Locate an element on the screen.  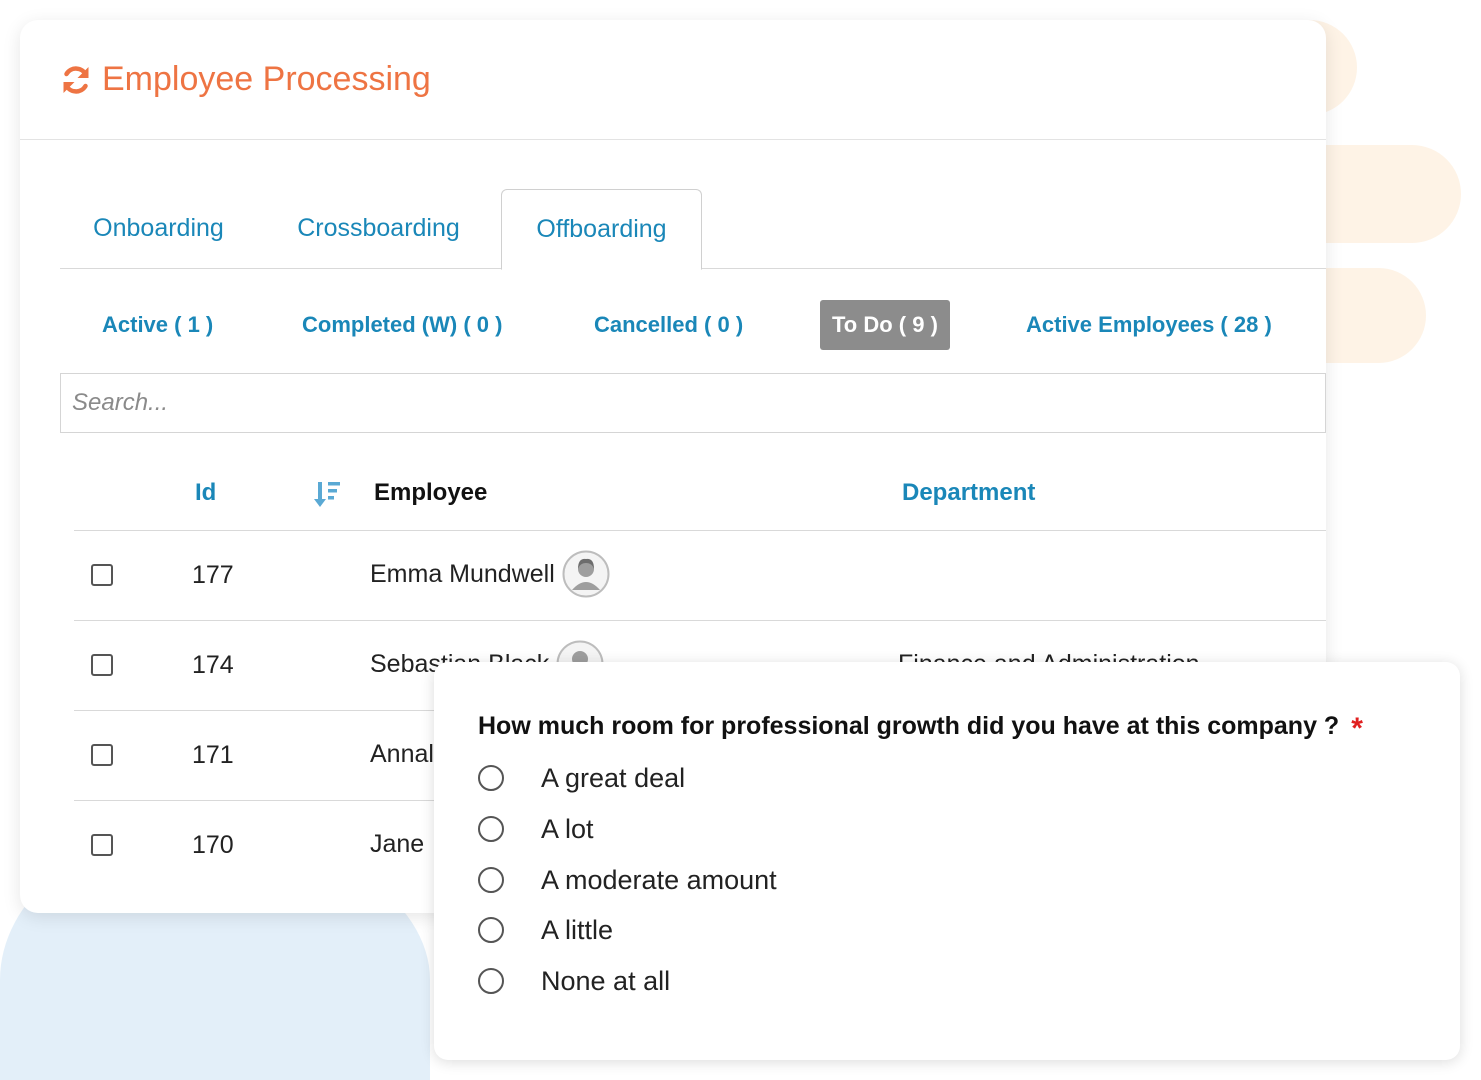
option-label: A great deal is located at coordinates (613, 777).